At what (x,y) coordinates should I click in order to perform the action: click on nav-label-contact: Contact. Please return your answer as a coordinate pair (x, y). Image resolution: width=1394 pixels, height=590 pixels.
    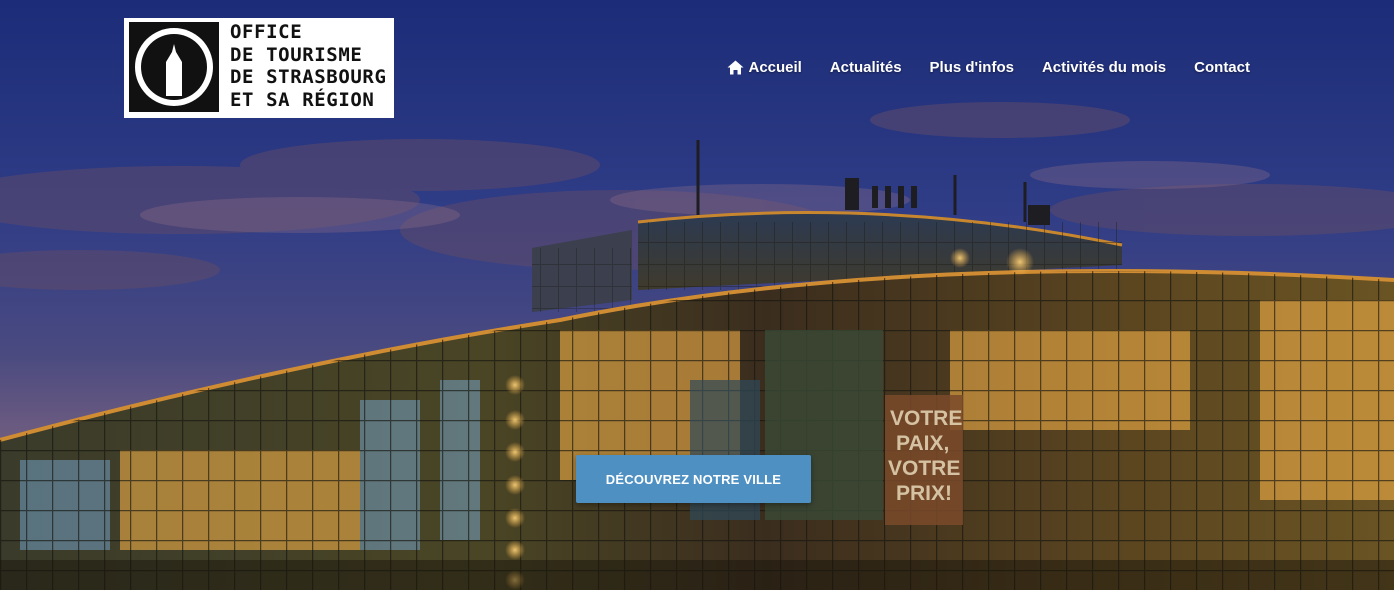
    Looking at the image, I should click on (1222, 67).